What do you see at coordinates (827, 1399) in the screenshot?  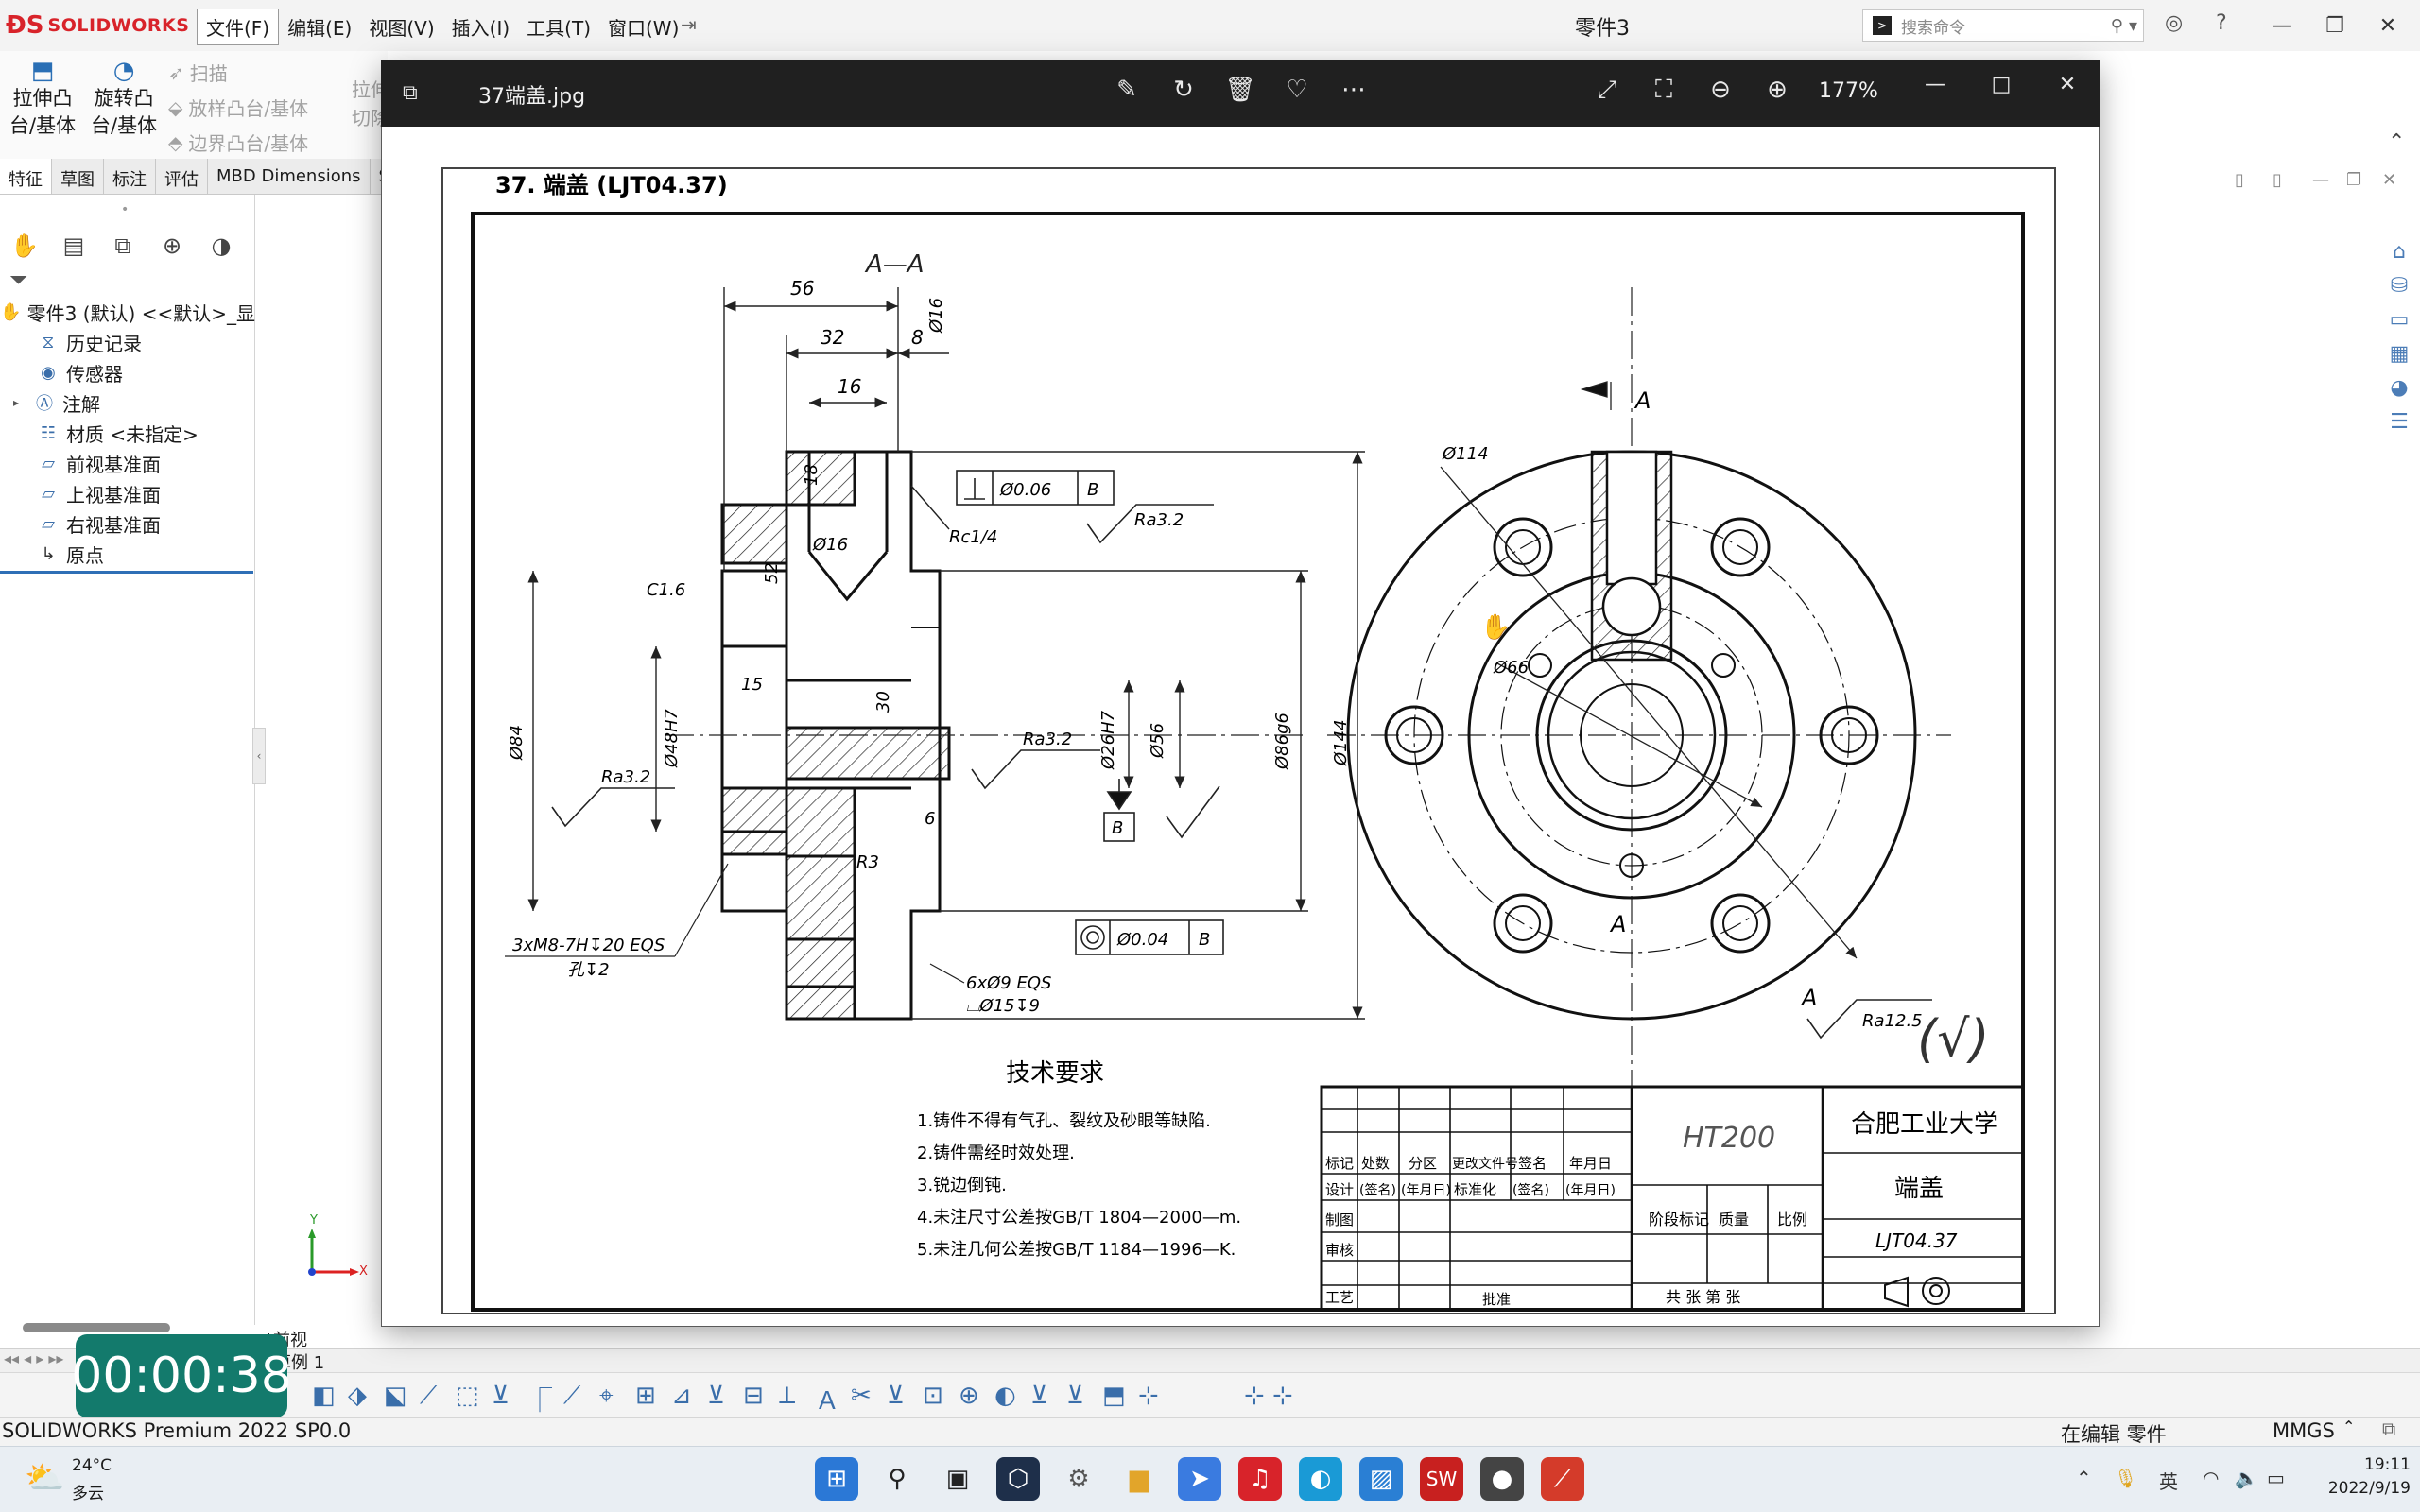 I see `text-icon: Ａ` at bounding box center [827, 1399].